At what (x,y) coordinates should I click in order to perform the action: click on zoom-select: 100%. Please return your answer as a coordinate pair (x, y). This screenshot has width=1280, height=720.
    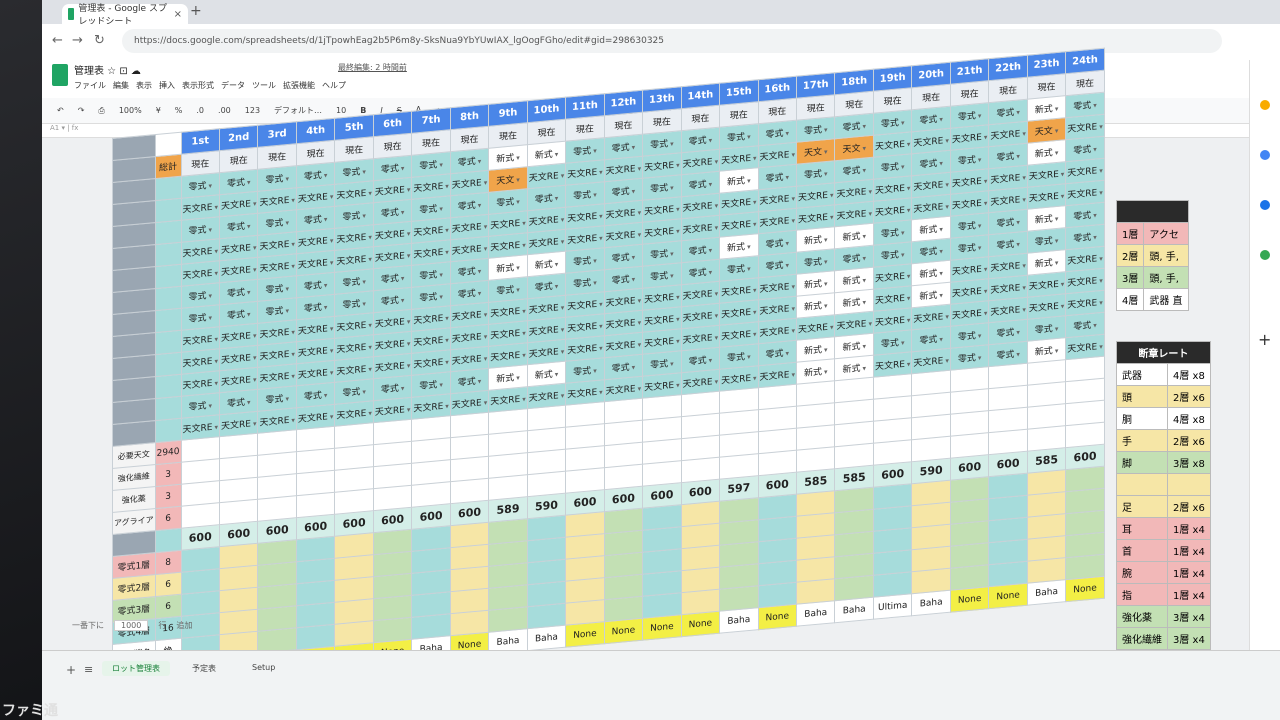
    Looking at the image, I should click on (130, 110).